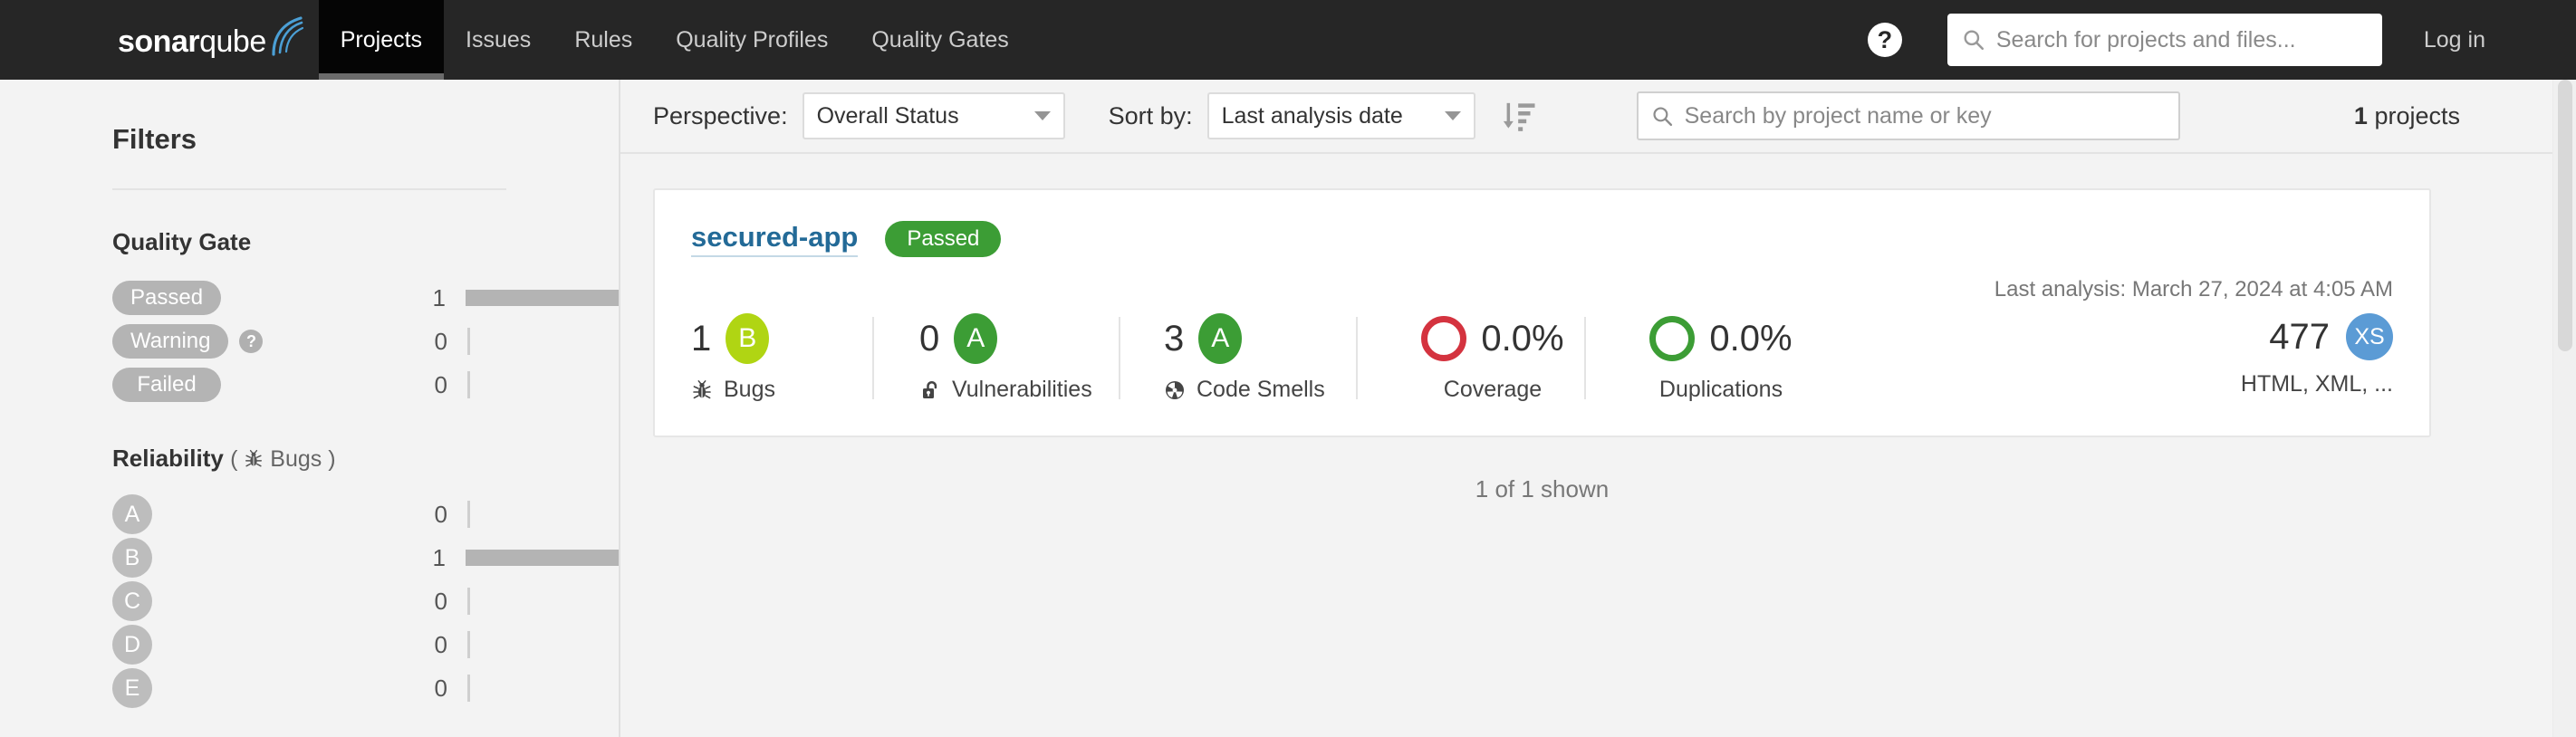  I want to click on measure-coverage-label: Coverage, so click(1493, 389).